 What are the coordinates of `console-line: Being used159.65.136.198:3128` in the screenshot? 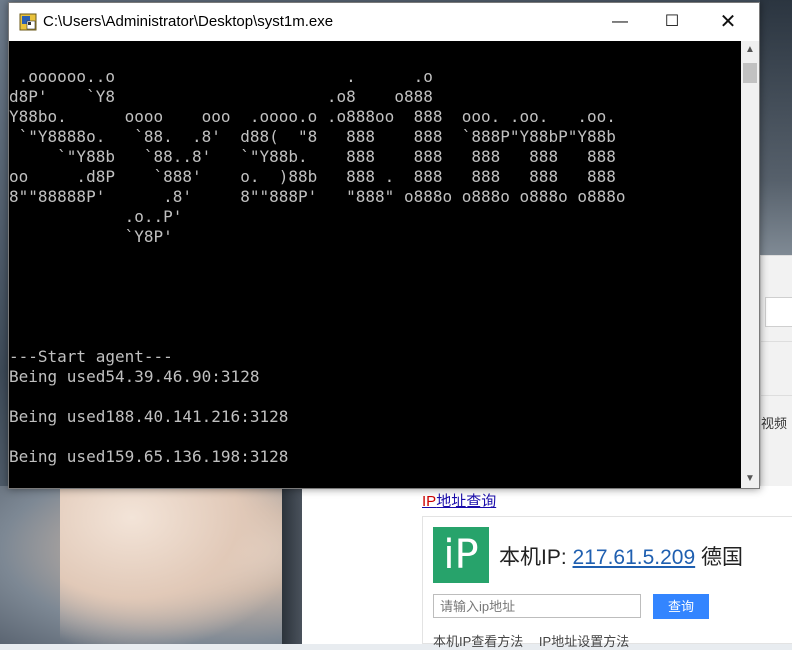 It's located at (149, 456).